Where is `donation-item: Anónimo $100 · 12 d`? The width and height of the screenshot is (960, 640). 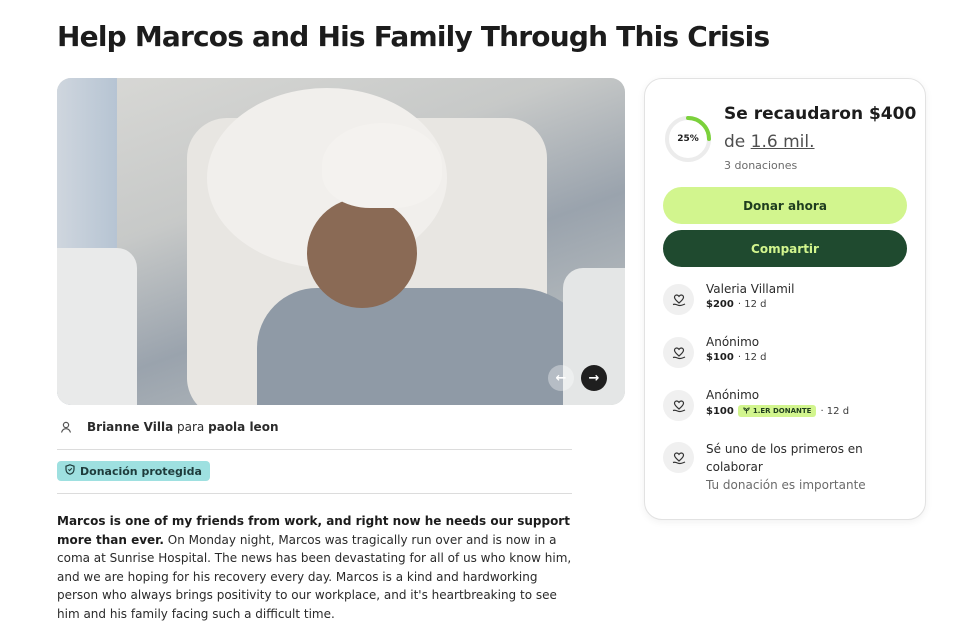 donation-item: Anónimo $100 · 12 d is located at coordinates (793, 353).